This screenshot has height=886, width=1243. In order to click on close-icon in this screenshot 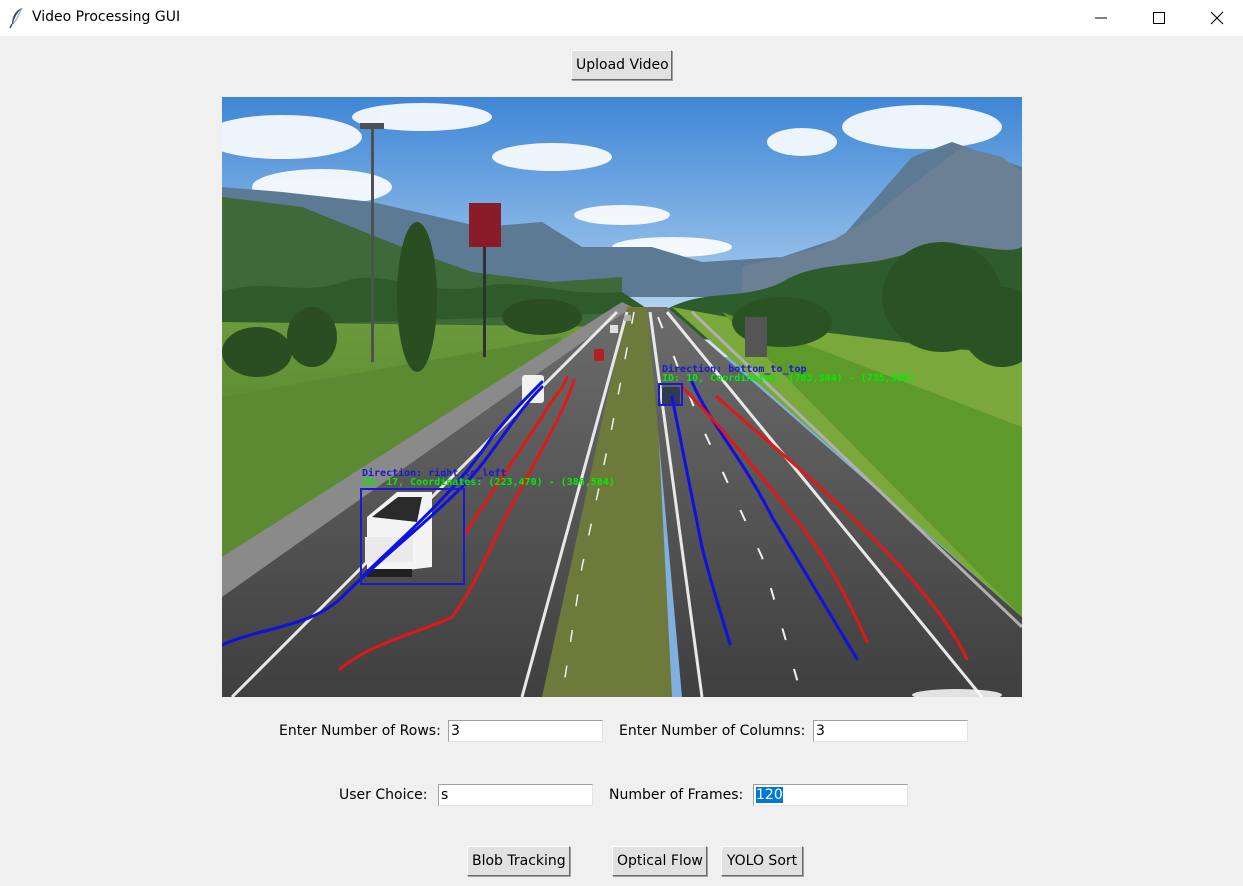, I will do `click(1217, 18)`.